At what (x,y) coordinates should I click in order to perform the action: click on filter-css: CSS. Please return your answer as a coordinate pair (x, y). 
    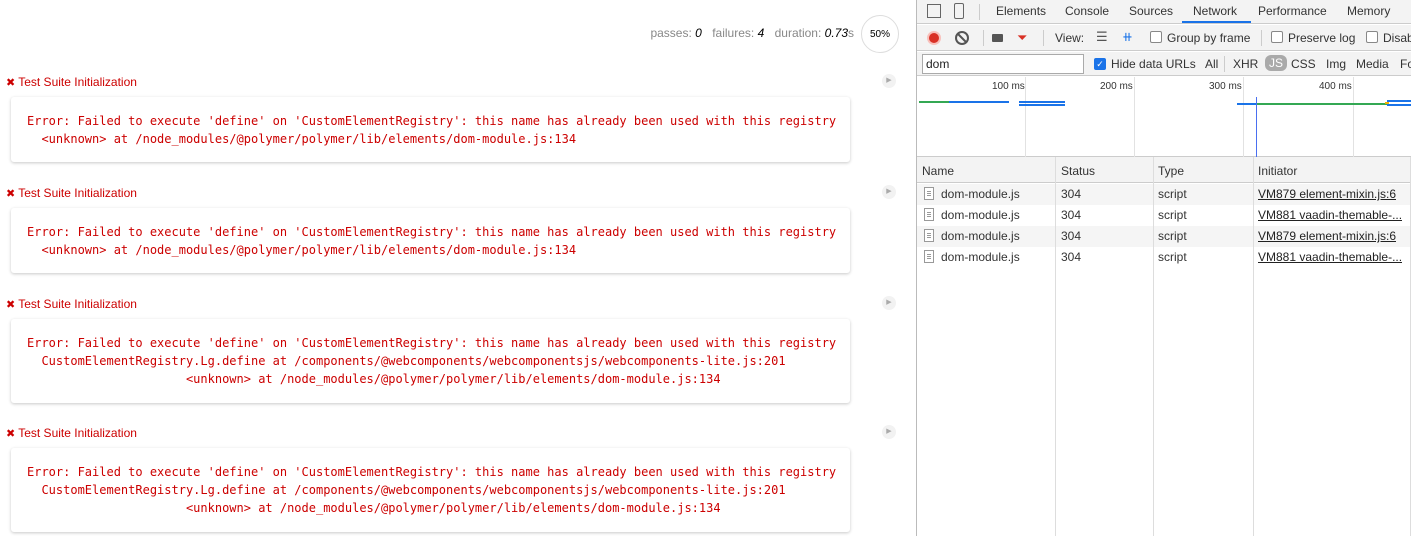
    Looking at the image, I should click on (1303, 64).